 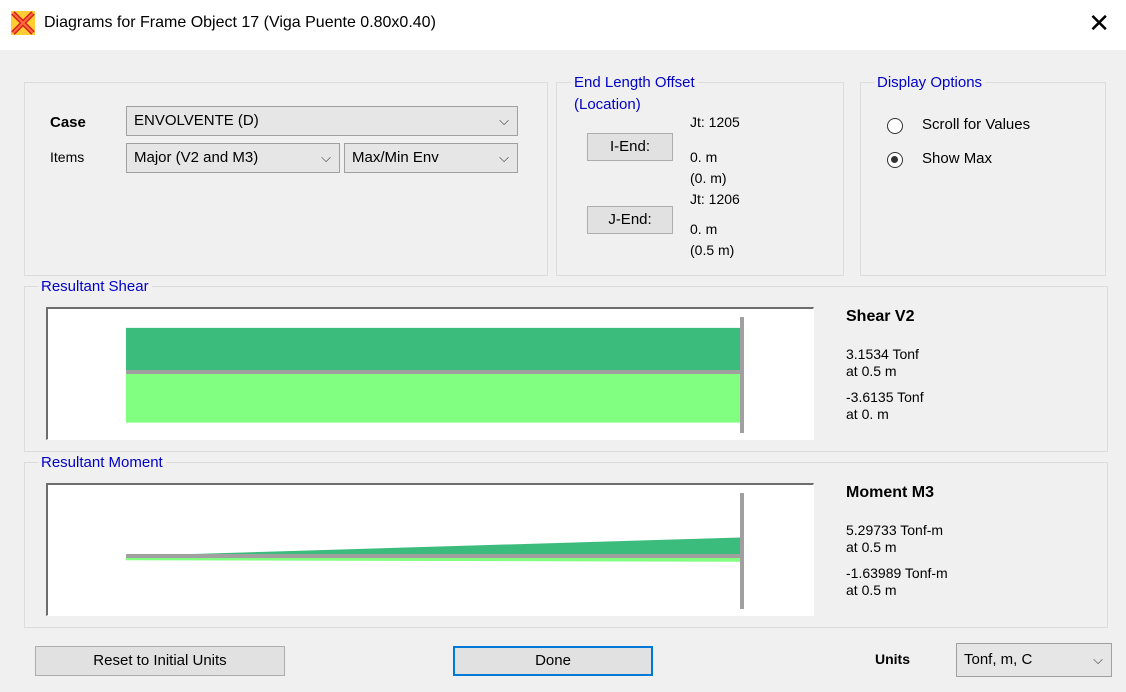 I want to click on shear-plot, so click(x=435, y=375).